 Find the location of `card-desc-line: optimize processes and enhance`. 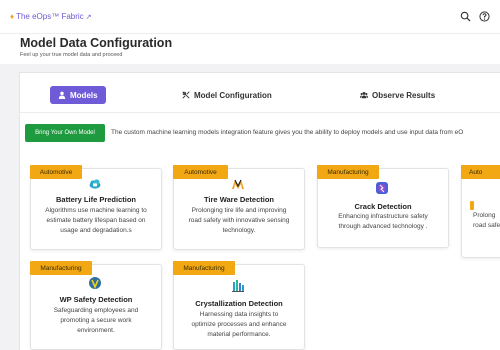

card-desc-line: optimize processes and enhance is located at coordinates (239, 324).